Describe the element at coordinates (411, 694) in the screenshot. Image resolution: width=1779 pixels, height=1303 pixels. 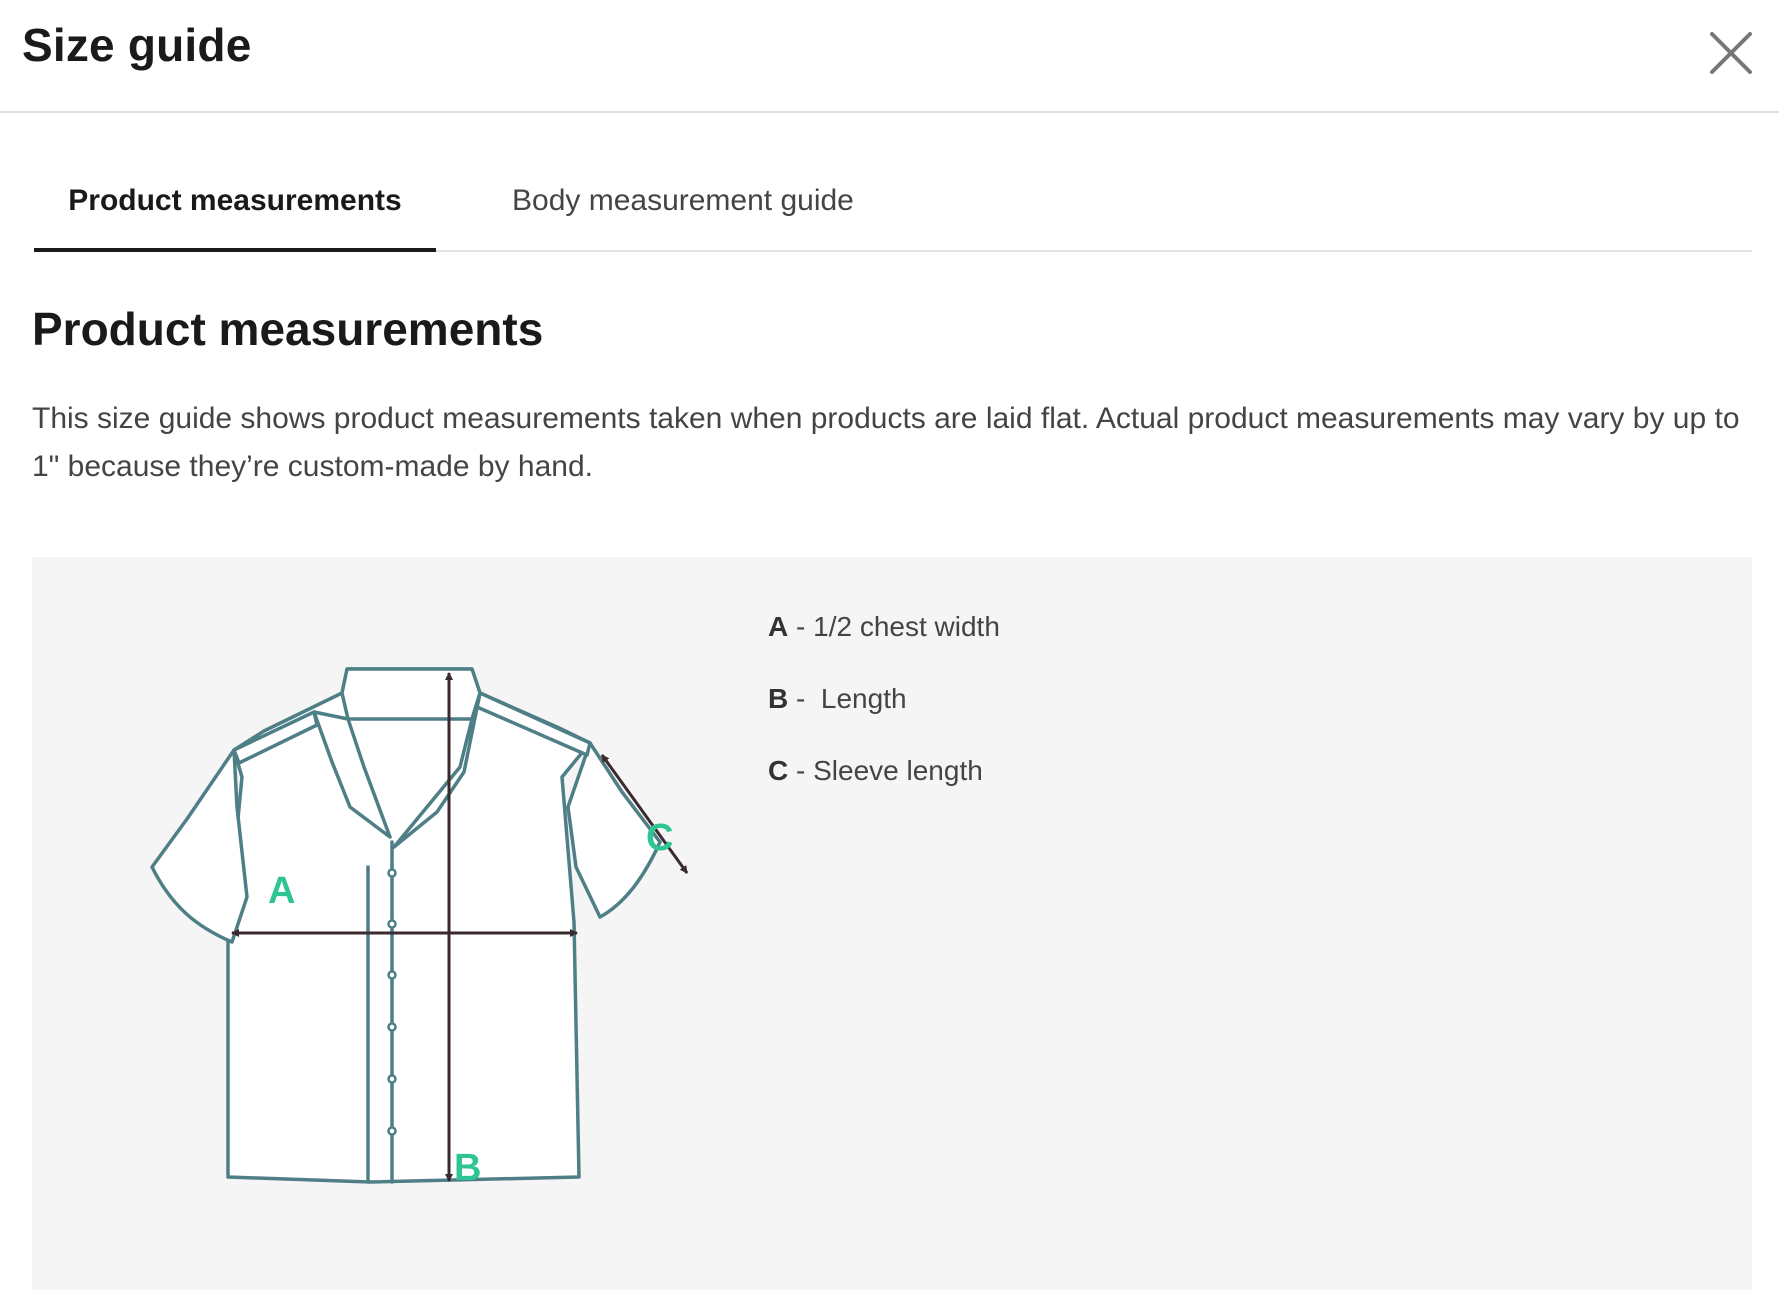
I see `collar-band` at that location.